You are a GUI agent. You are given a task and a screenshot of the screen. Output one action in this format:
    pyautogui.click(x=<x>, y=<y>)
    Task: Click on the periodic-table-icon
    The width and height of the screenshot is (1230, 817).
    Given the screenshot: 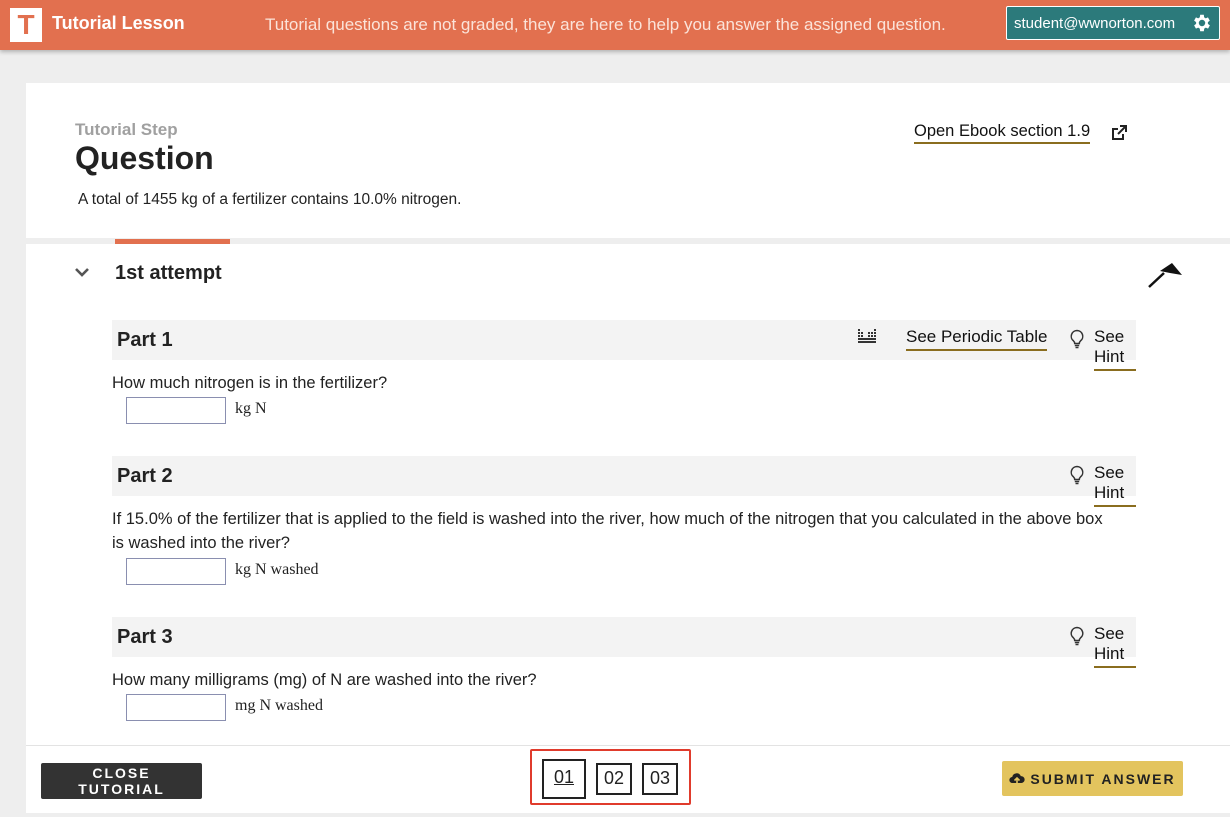 What is the action you would take?
    pyautogui.click(x=867, y=337)
    